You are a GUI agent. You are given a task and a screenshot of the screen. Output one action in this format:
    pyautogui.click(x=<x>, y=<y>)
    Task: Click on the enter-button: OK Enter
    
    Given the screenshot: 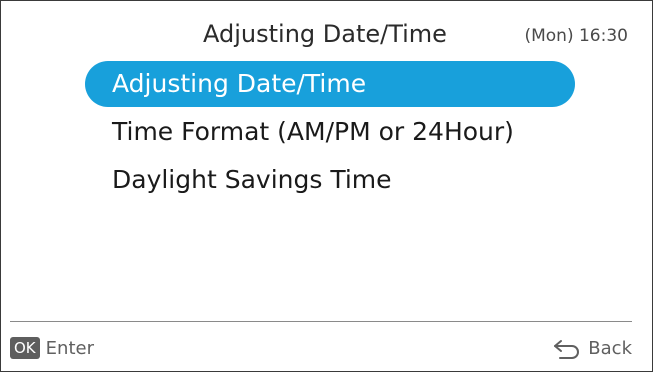 What is the action you would take?
    pyautogui.click(x=52, y=348)
    